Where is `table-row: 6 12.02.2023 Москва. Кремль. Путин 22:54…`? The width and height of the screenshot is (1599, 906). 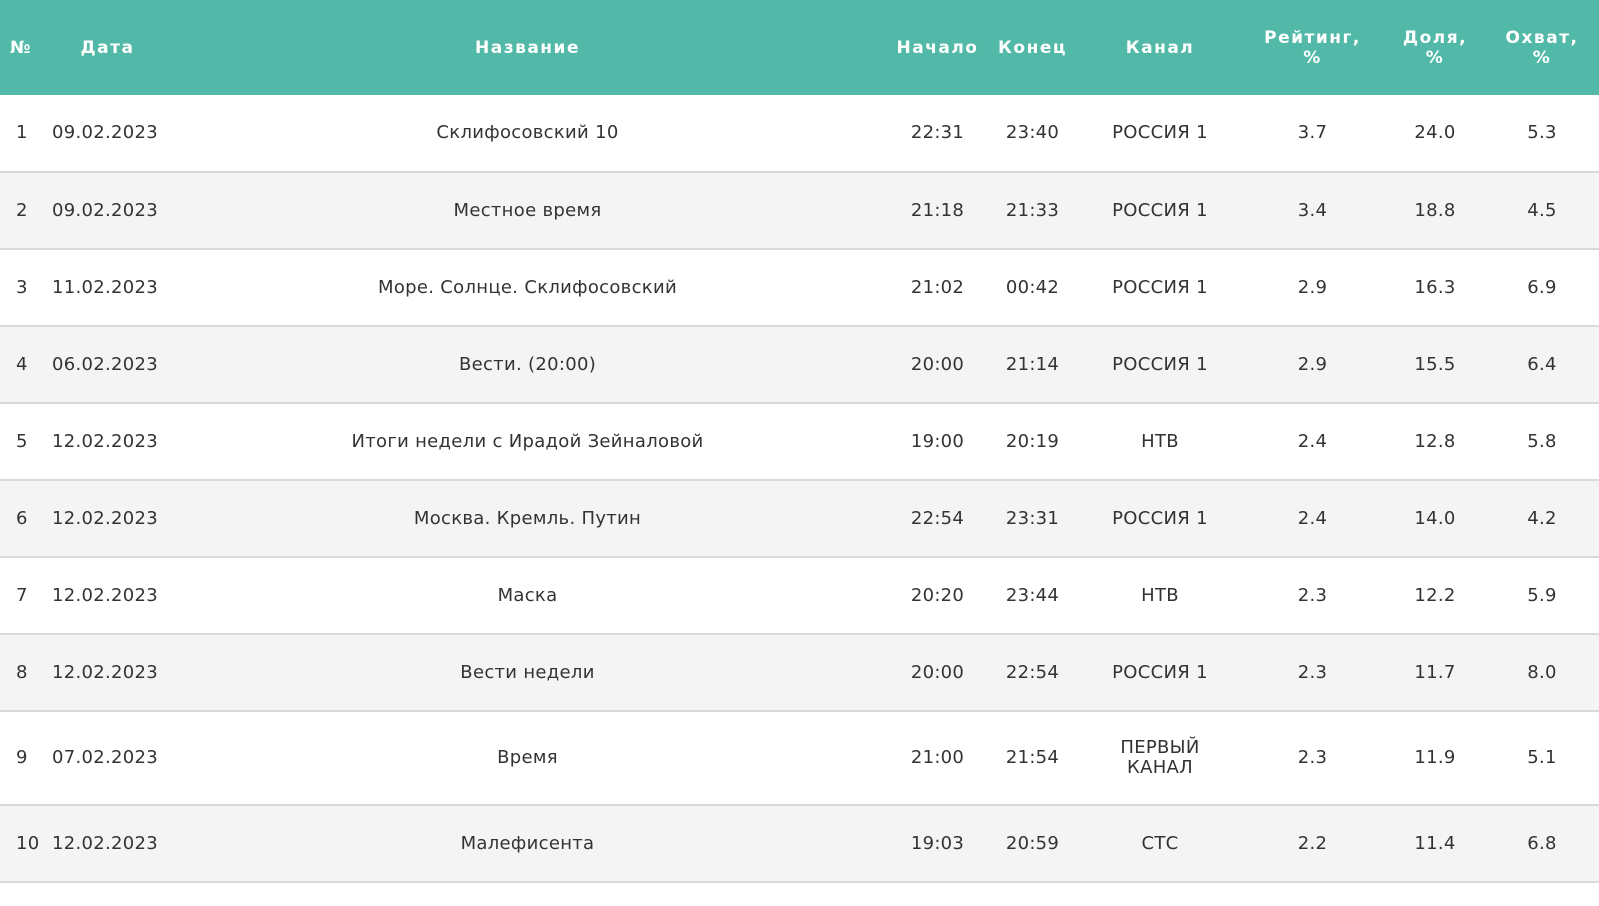
table-row: 6 12.02.2023 Москва. Кремль. Путин 22:54… is located at coordinates (799, 518).